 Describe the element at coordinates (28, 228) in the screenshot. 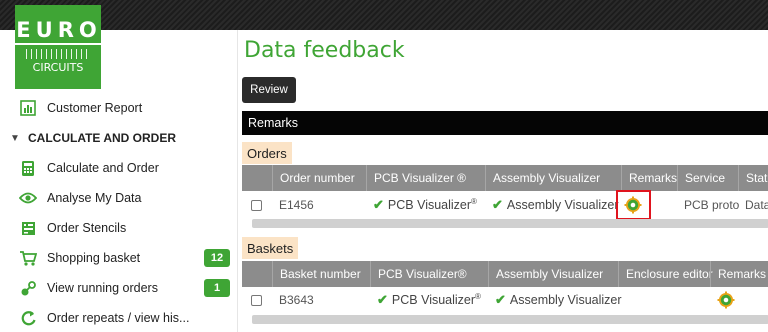

I see `stencil-icon` at that location.